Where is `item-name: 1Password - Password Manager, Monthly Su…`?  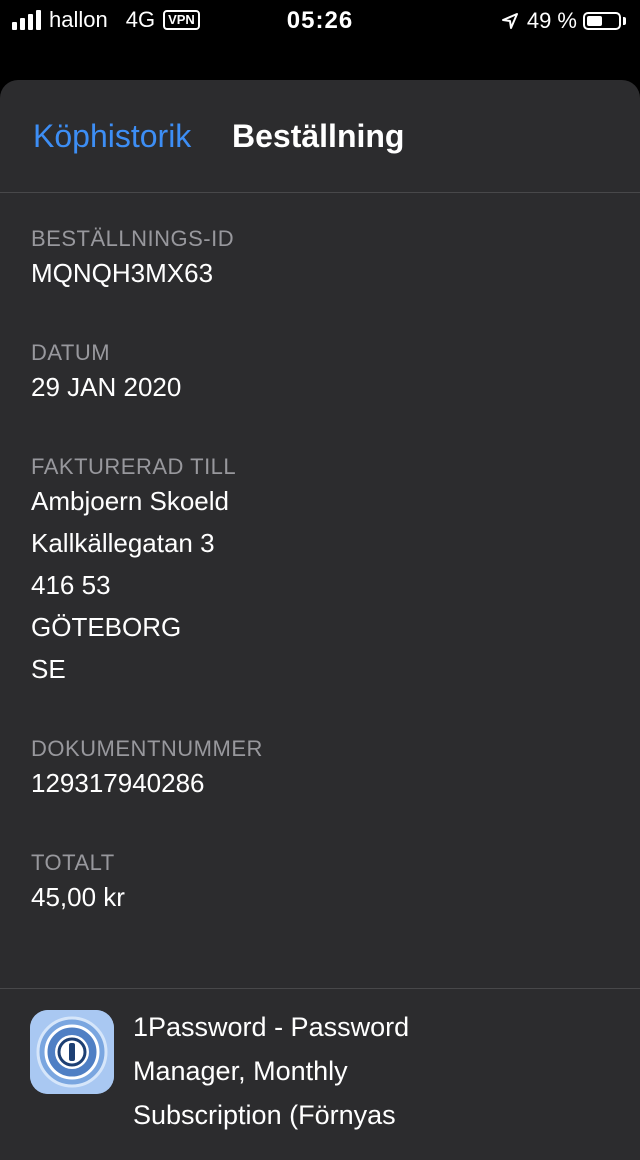
item-name: 1Password - Password Manager, Monthly Su… is located at coordinates (283, 1071).